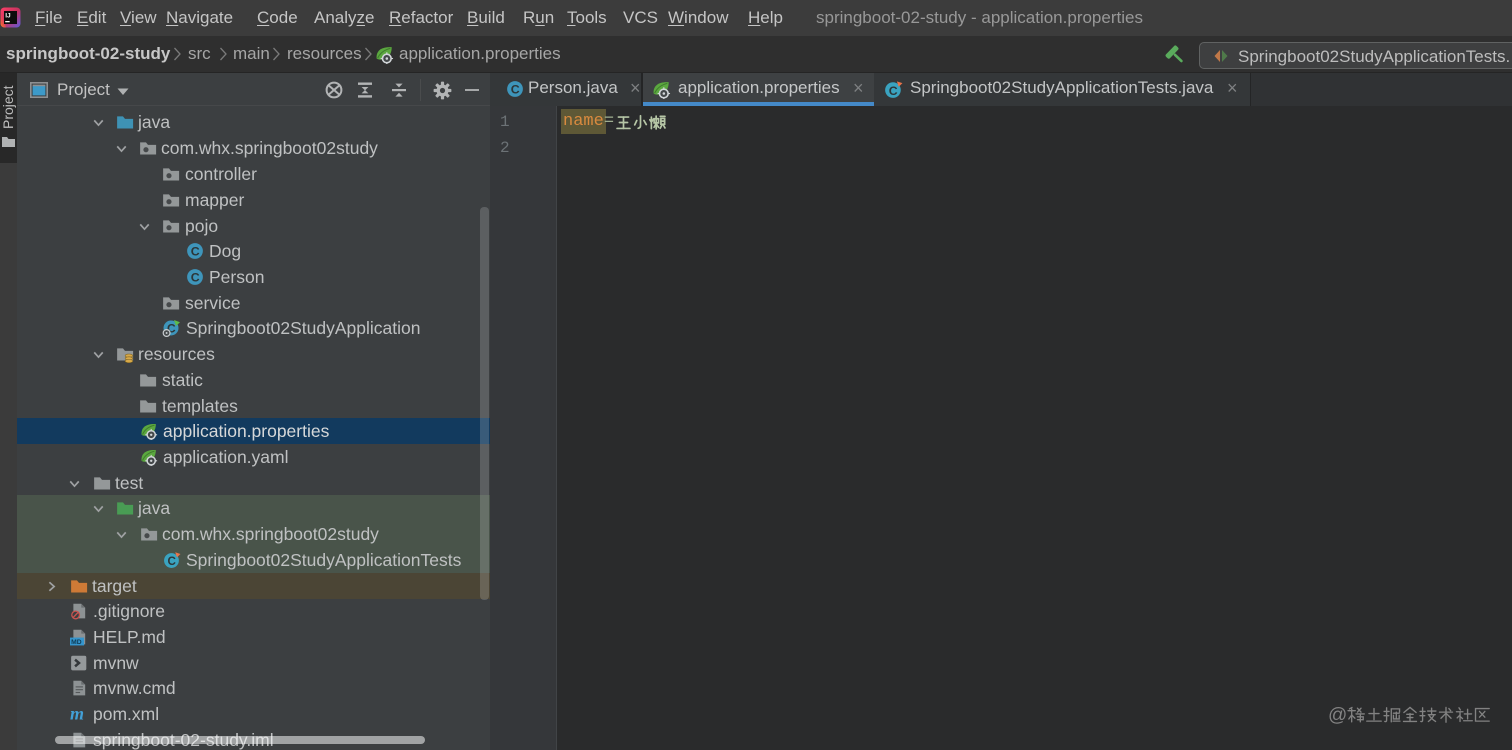 The width and height of the screenshot is (1512, 750). Describe the element at coordinates (8, 16) in the screenshot. I see `svg-text: IJ` at that location.